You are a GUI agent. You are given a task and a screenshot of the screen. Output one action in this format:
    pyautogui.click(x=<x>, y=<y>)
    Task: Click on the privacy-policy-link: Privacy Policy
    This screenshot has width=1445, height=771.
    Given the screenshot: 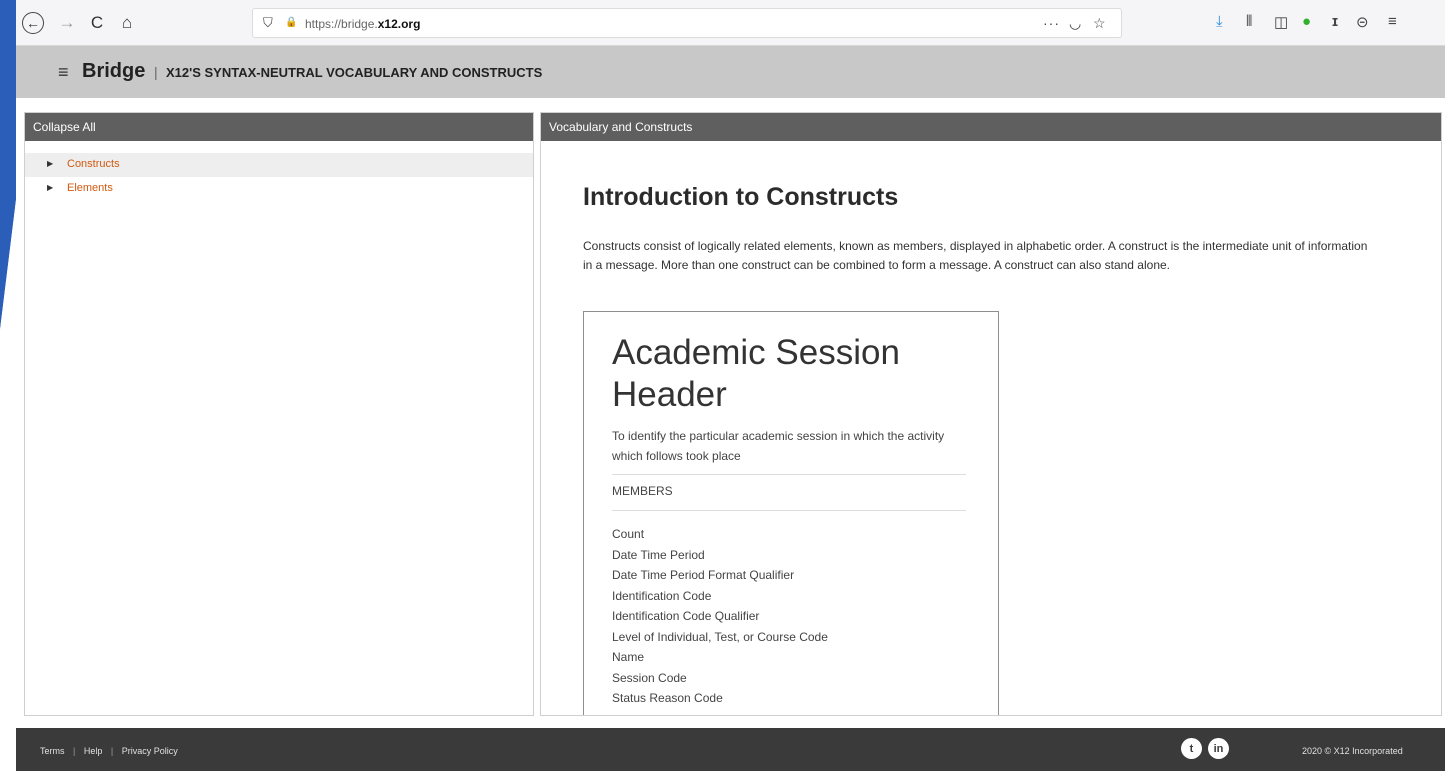 What is the action you would take?
    pyautogui.click(x=150, y=751)
    